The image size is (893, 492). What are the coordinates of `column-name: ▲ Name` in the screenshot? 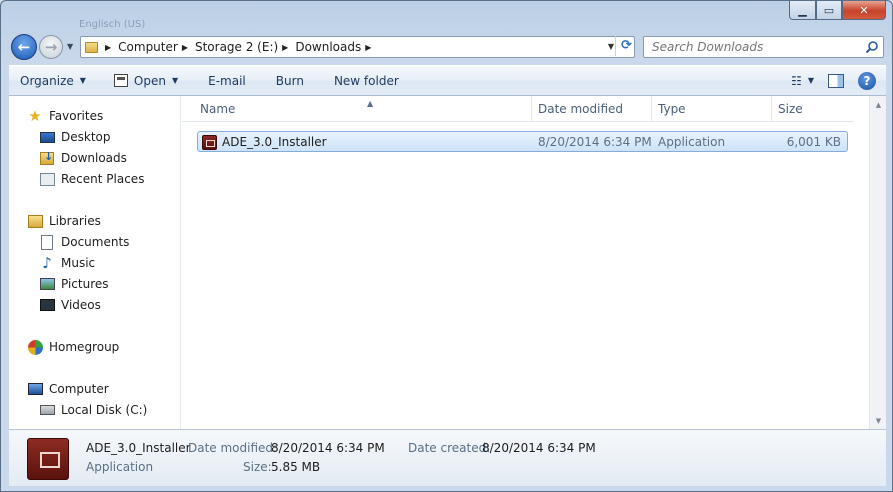 It's located at (363, 109).